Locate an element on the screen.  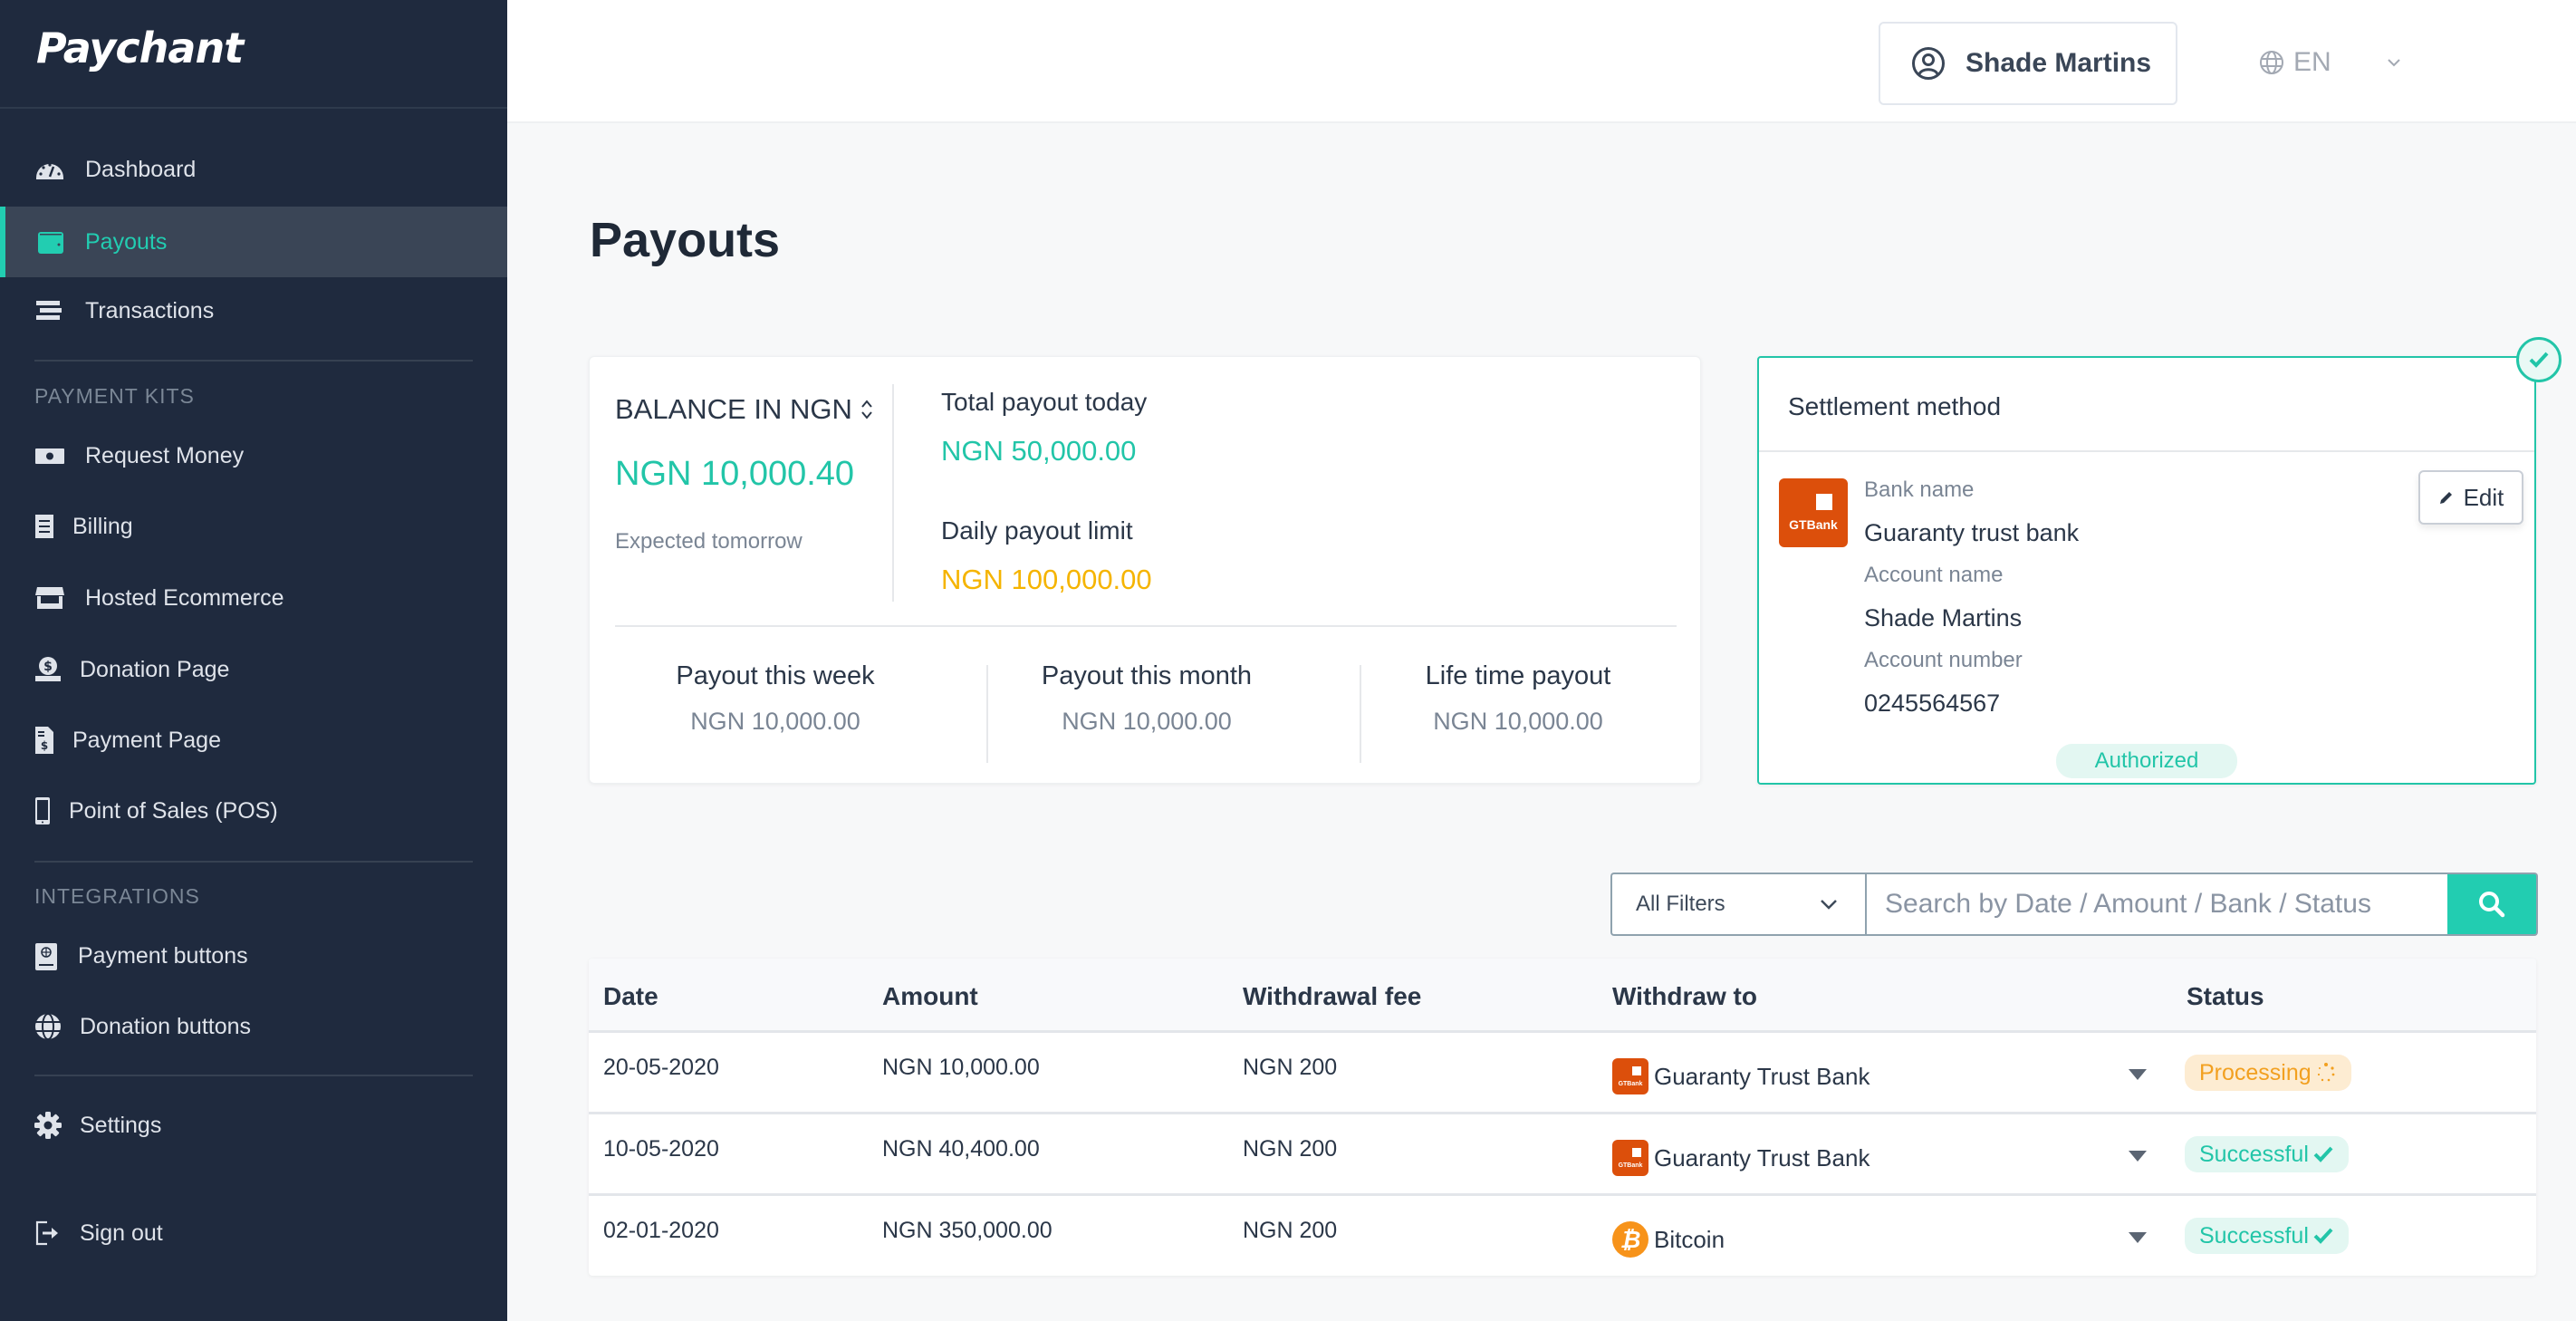
account-name-value: Shade Martins is located at coordinates (1943, 618).